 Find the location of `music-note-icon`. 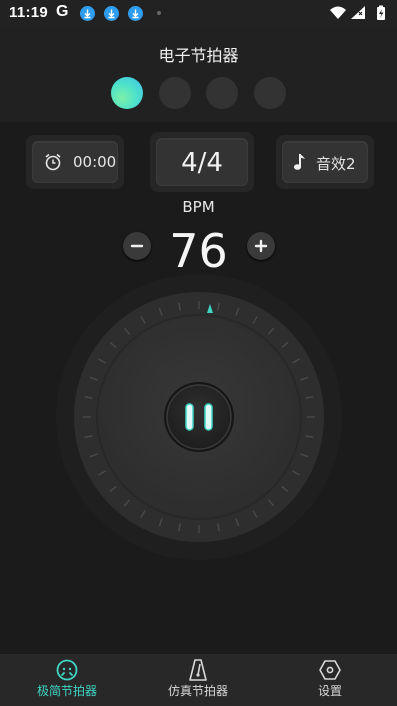

music-note-icon is located at coordinates (299, 162).